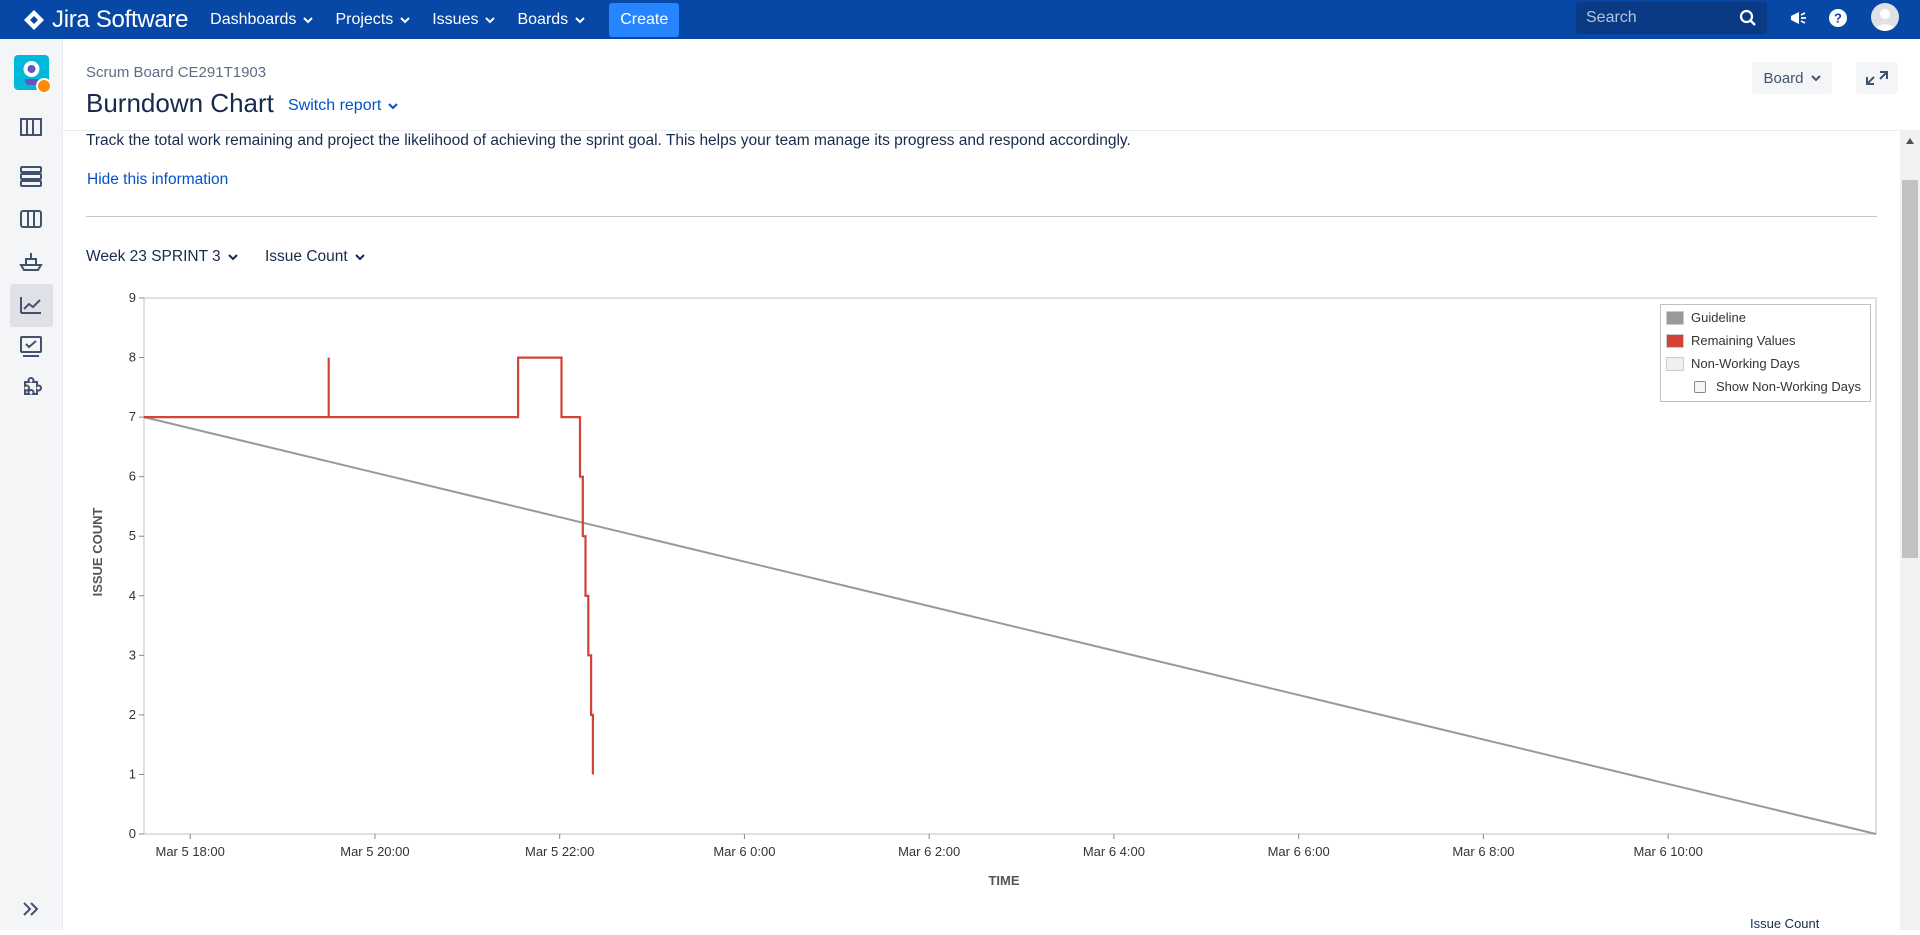  I want to click on y-tick-label: 2, so click(132, 714).